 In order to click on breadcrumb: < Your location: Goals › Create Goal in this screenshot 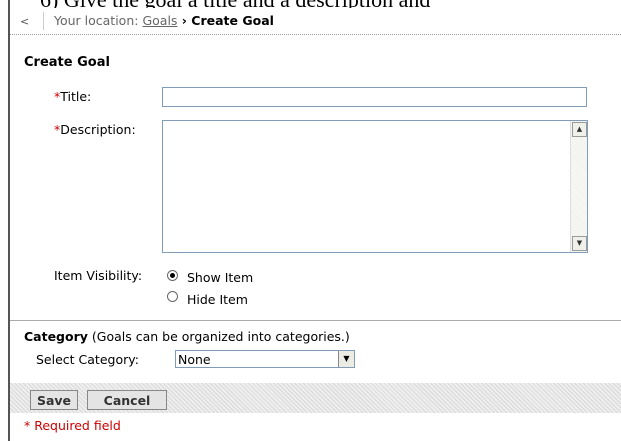, I will do `click(315, 21)`.